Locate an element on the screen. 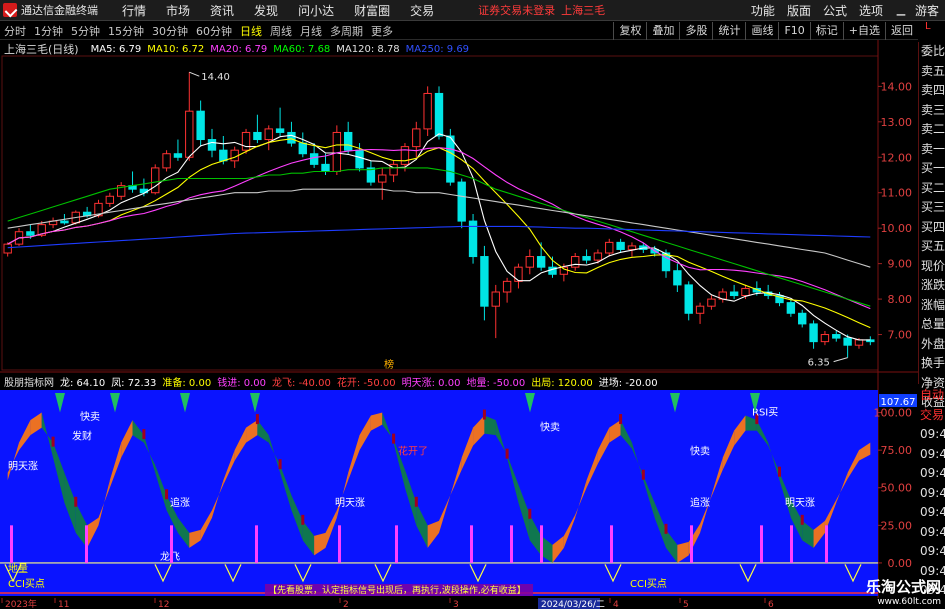  sidebar-item-buy2: 买二 is located at coordinates (932, 189).